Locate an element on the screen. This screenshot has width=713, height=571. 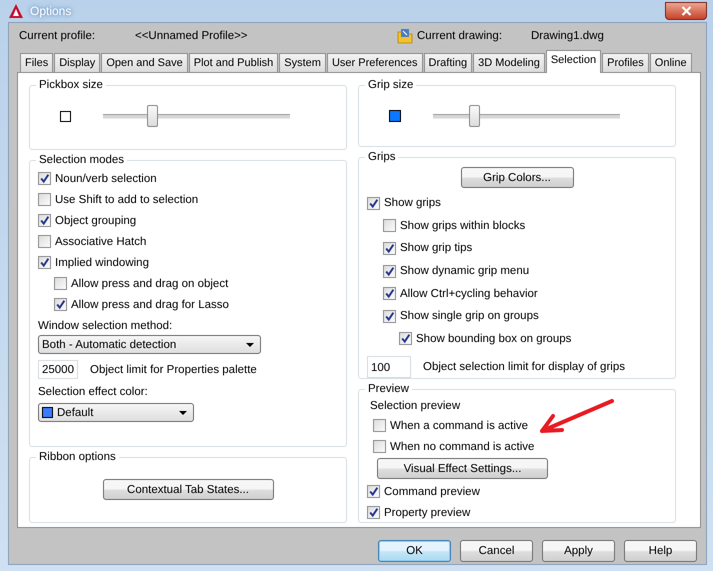
dropdown: Both - Automatic detection is located at coordinates (149, 344).